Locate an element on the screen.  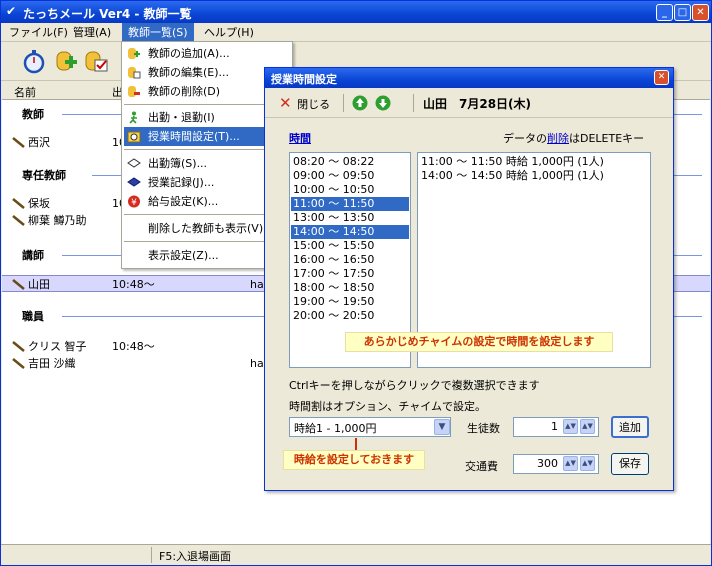
time-slot-item: 08:20 ～ 08:22 is located at coordinates (350, 162).